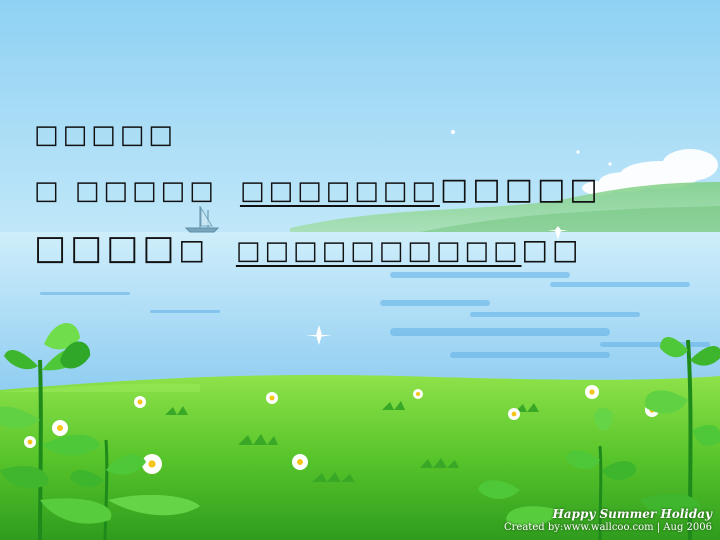  I want to click on watermark-credit: Created by:www.wallcoo.com | Aug 2006, so click(607, 527).